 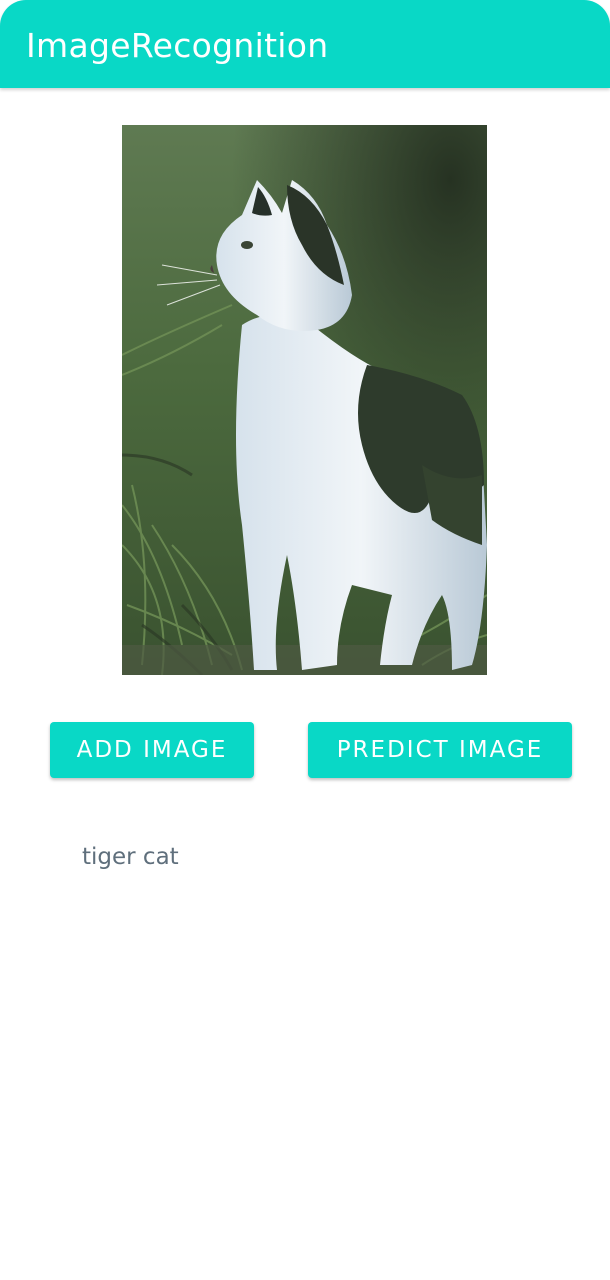 I want to click on add-image-label: ADD IMAGE, so click(x=152, y=750).